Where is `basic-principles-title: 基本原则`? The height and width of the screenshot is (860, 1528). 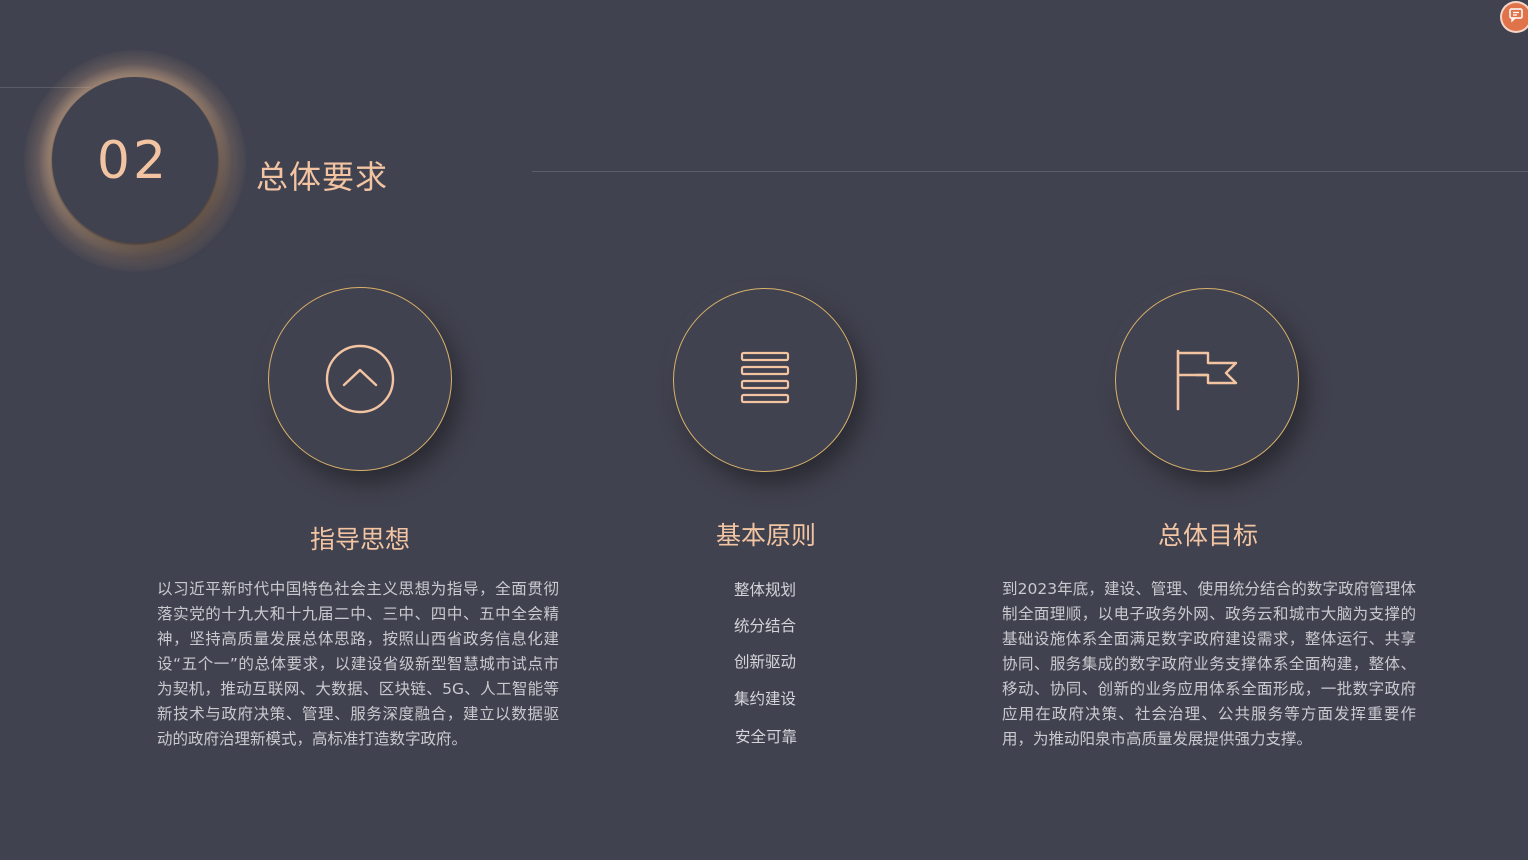
basic-principles-title: 基本原则 is located at coordinates (765, 535).